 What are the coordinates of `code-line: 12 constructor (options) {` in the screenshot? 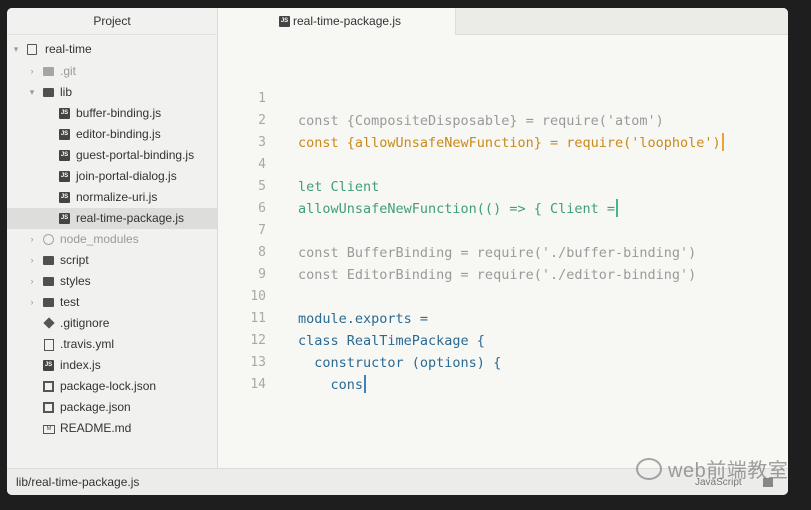 It's located at (503, 339).